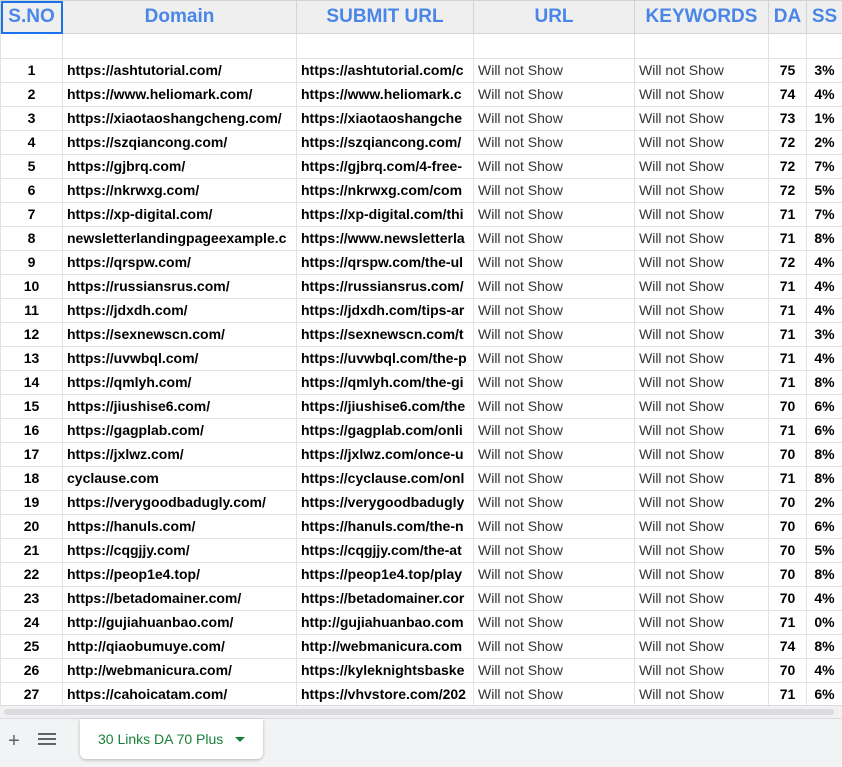  Describe the element at coordinates (47, 741) in the screenshot. I see `all-sheets-icon` at that location.